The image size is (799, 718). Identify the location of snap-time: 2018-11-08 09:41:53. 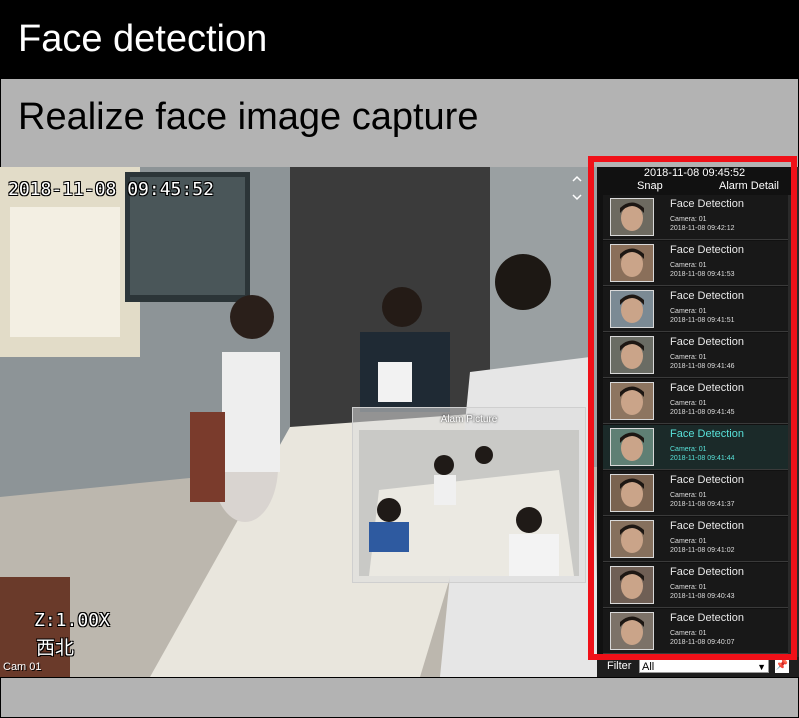
(702, 274).